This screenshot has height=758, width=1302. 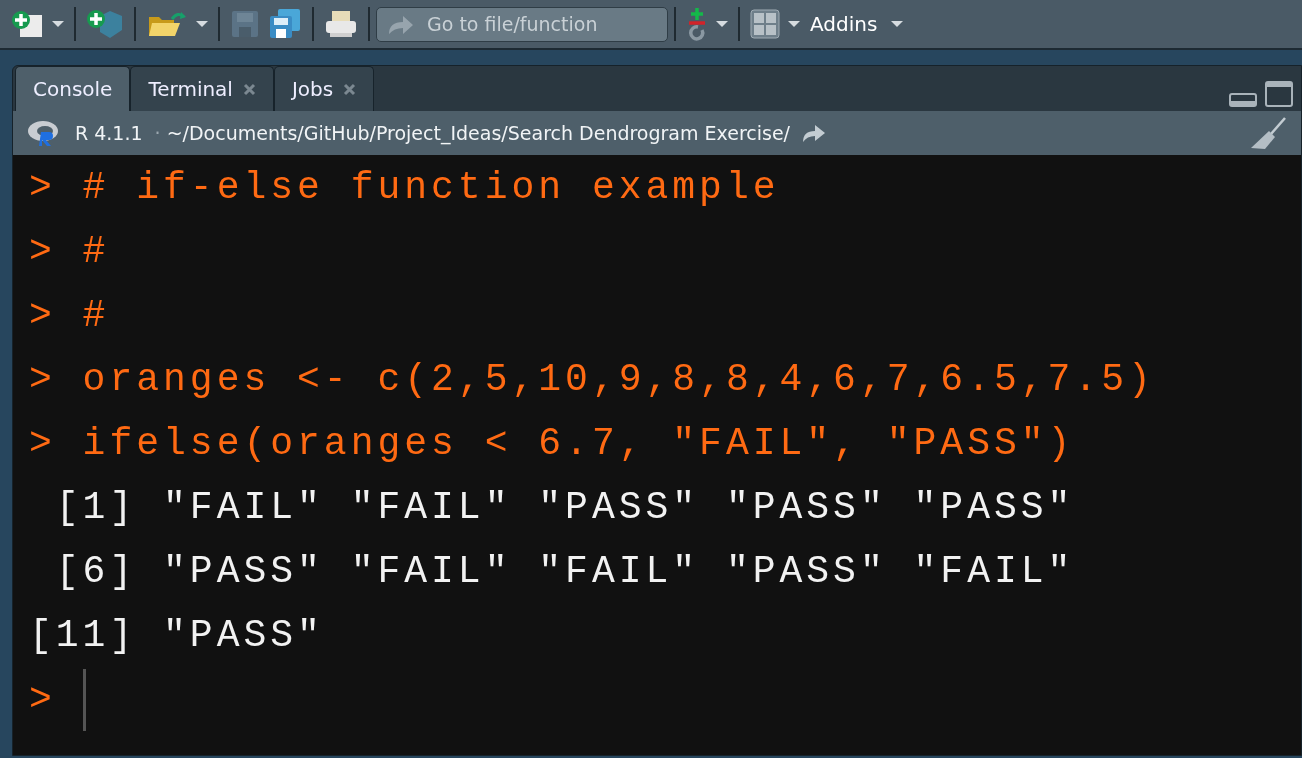 What do you see at coordinates (1243, 100) in the screenshot?
I see `minimize-icon` at bounding box center [1243, 100].